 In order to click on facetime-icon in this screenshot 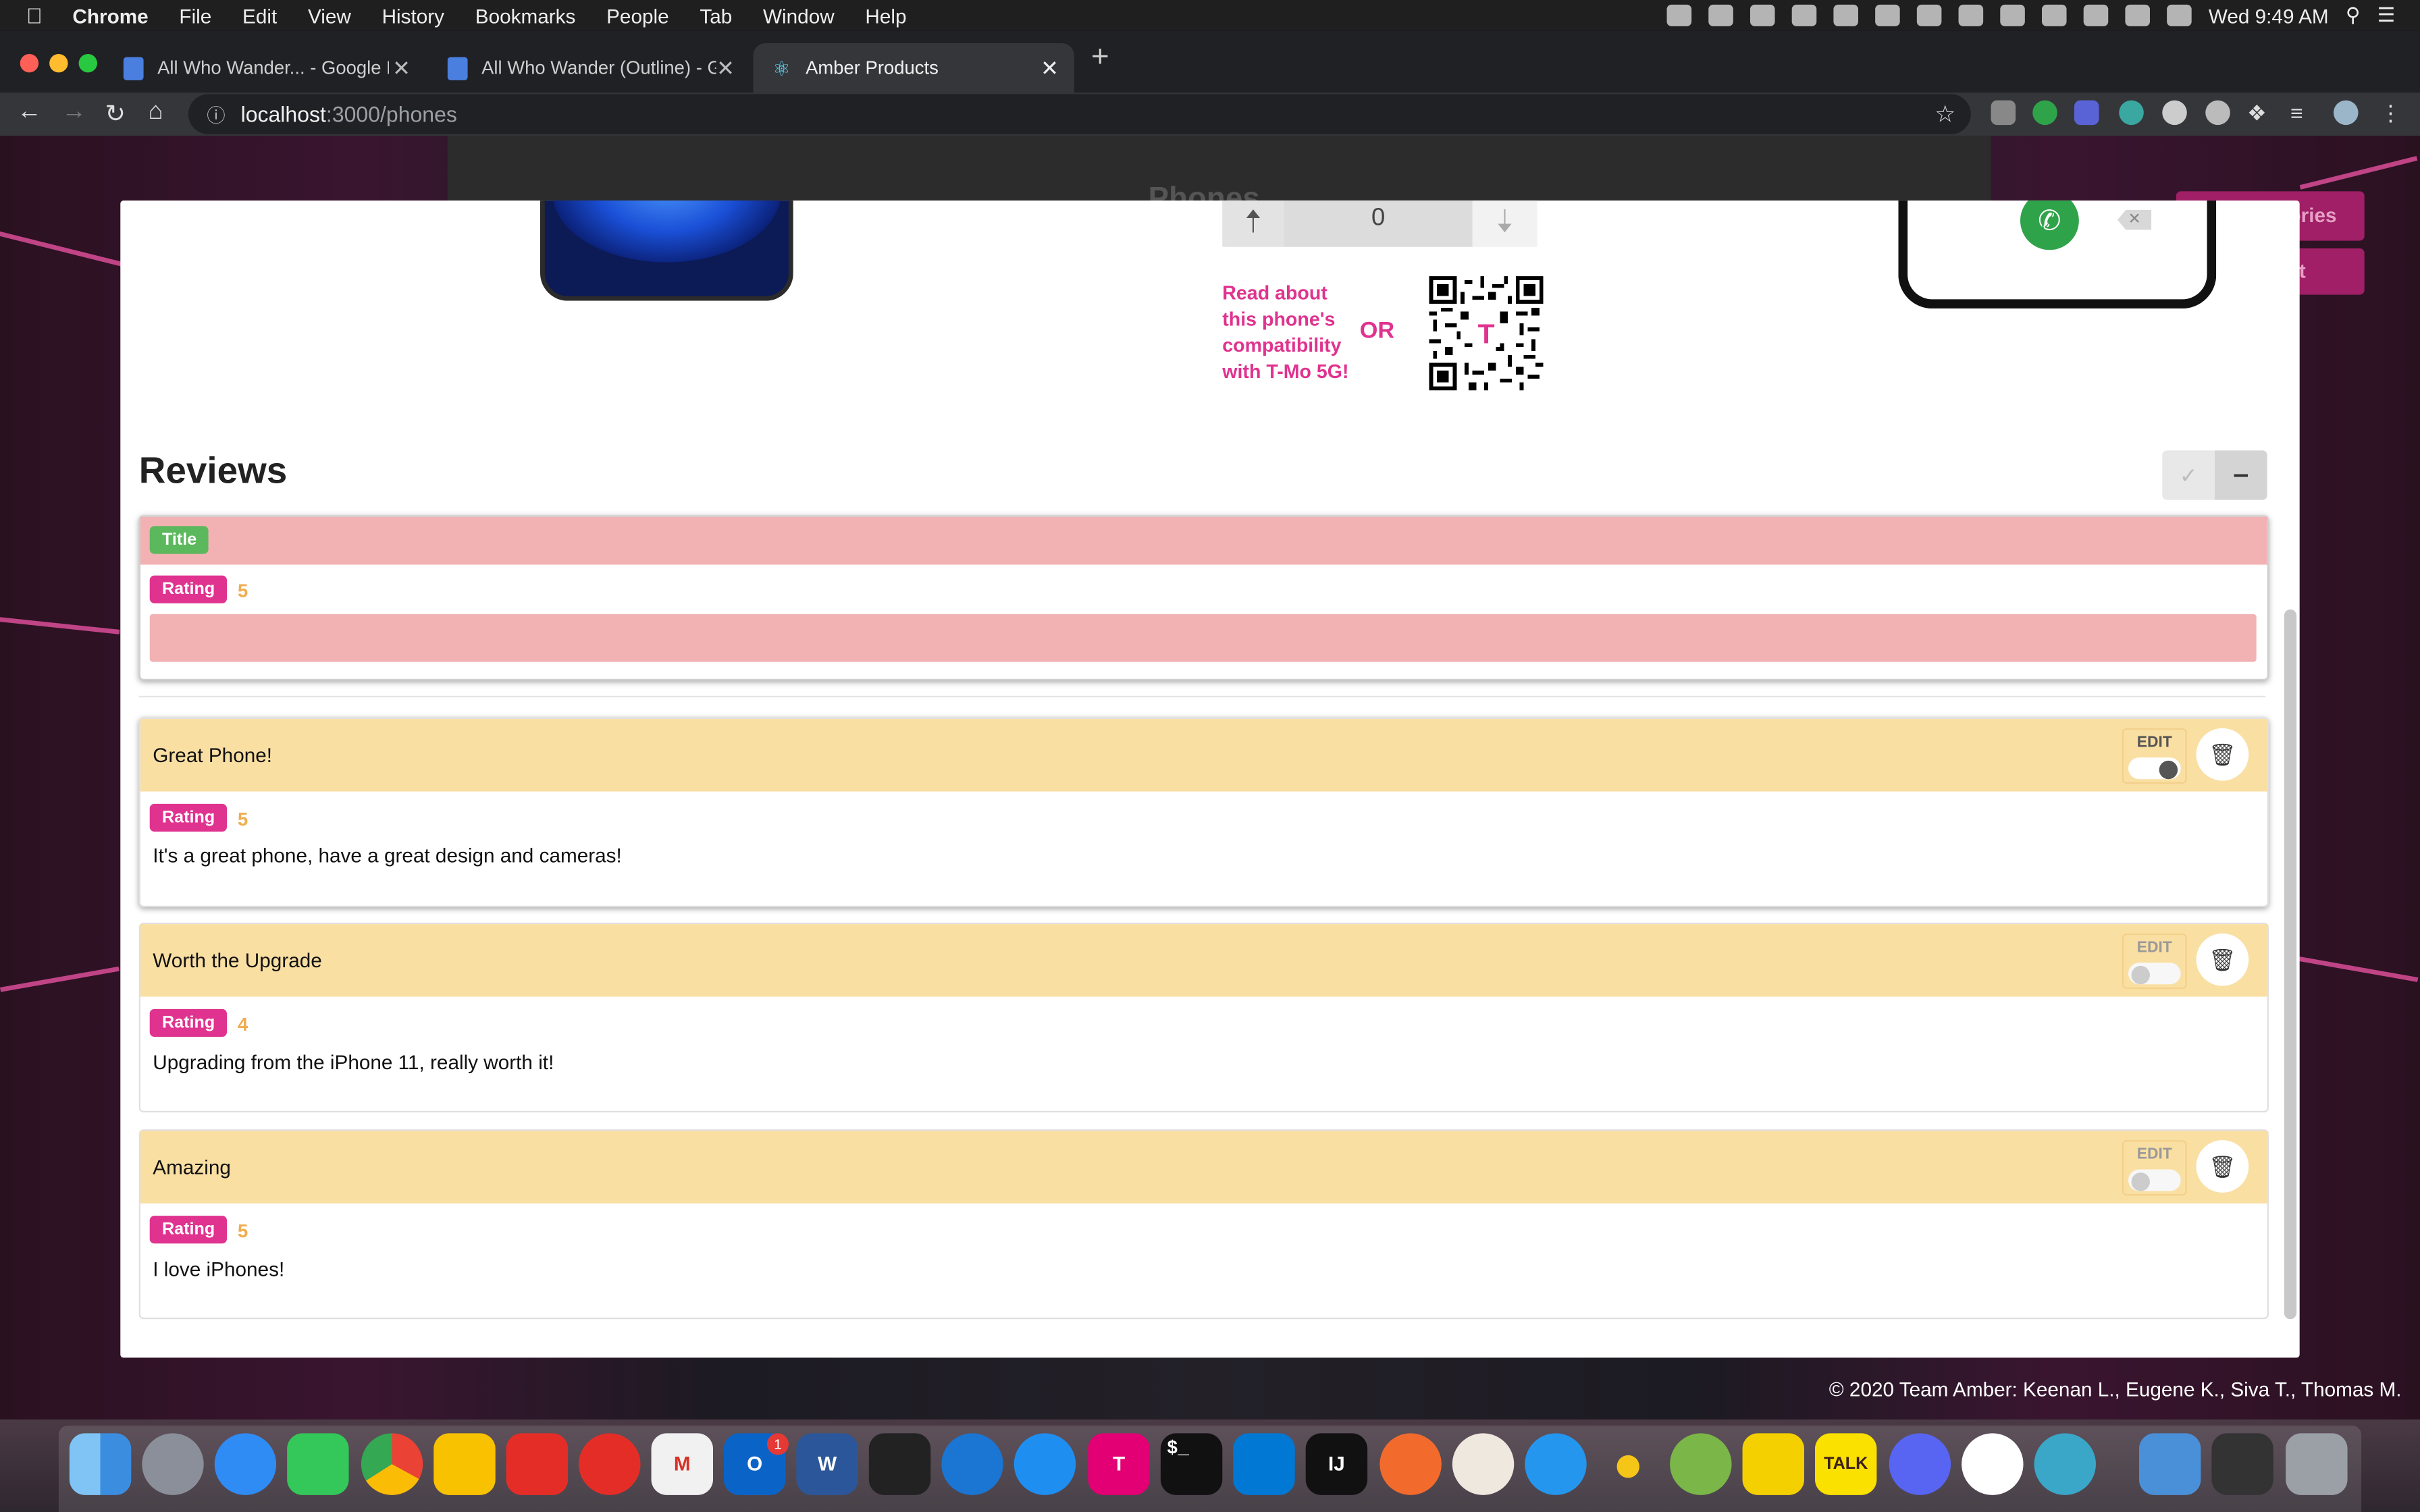, I will do `click(318, 1464)`.